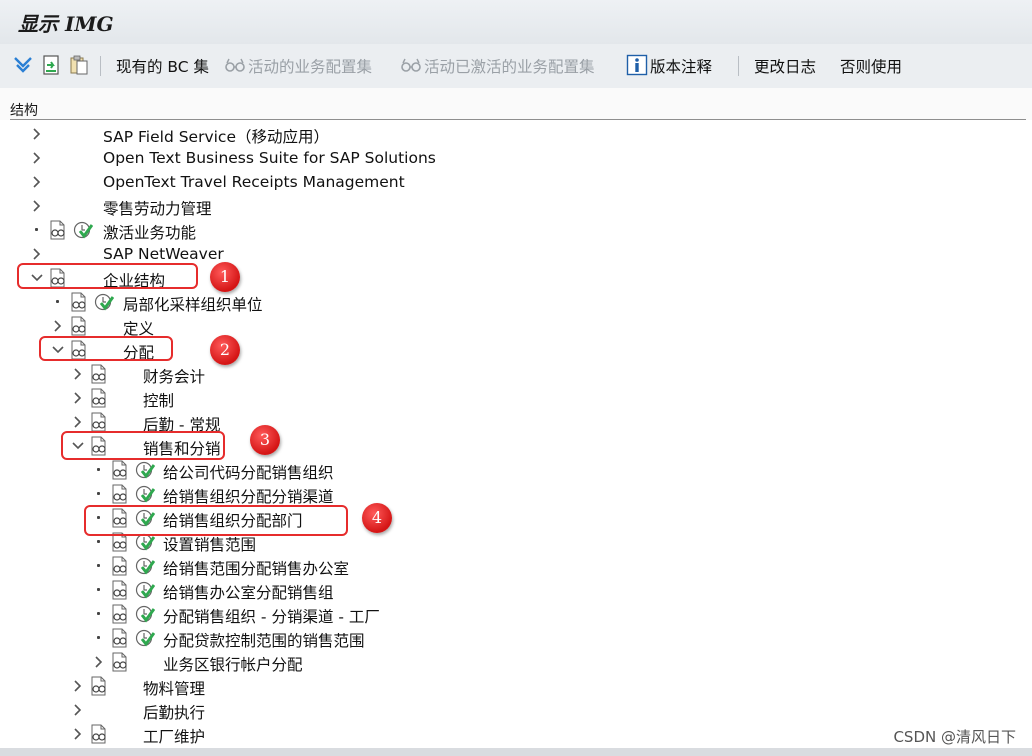 This screenshot has width=1032, height=756. What do you see at coordinates (225, 277) in the screenshot?
I see `annotation-badge-1: 1` at bounding box center [225, 277].